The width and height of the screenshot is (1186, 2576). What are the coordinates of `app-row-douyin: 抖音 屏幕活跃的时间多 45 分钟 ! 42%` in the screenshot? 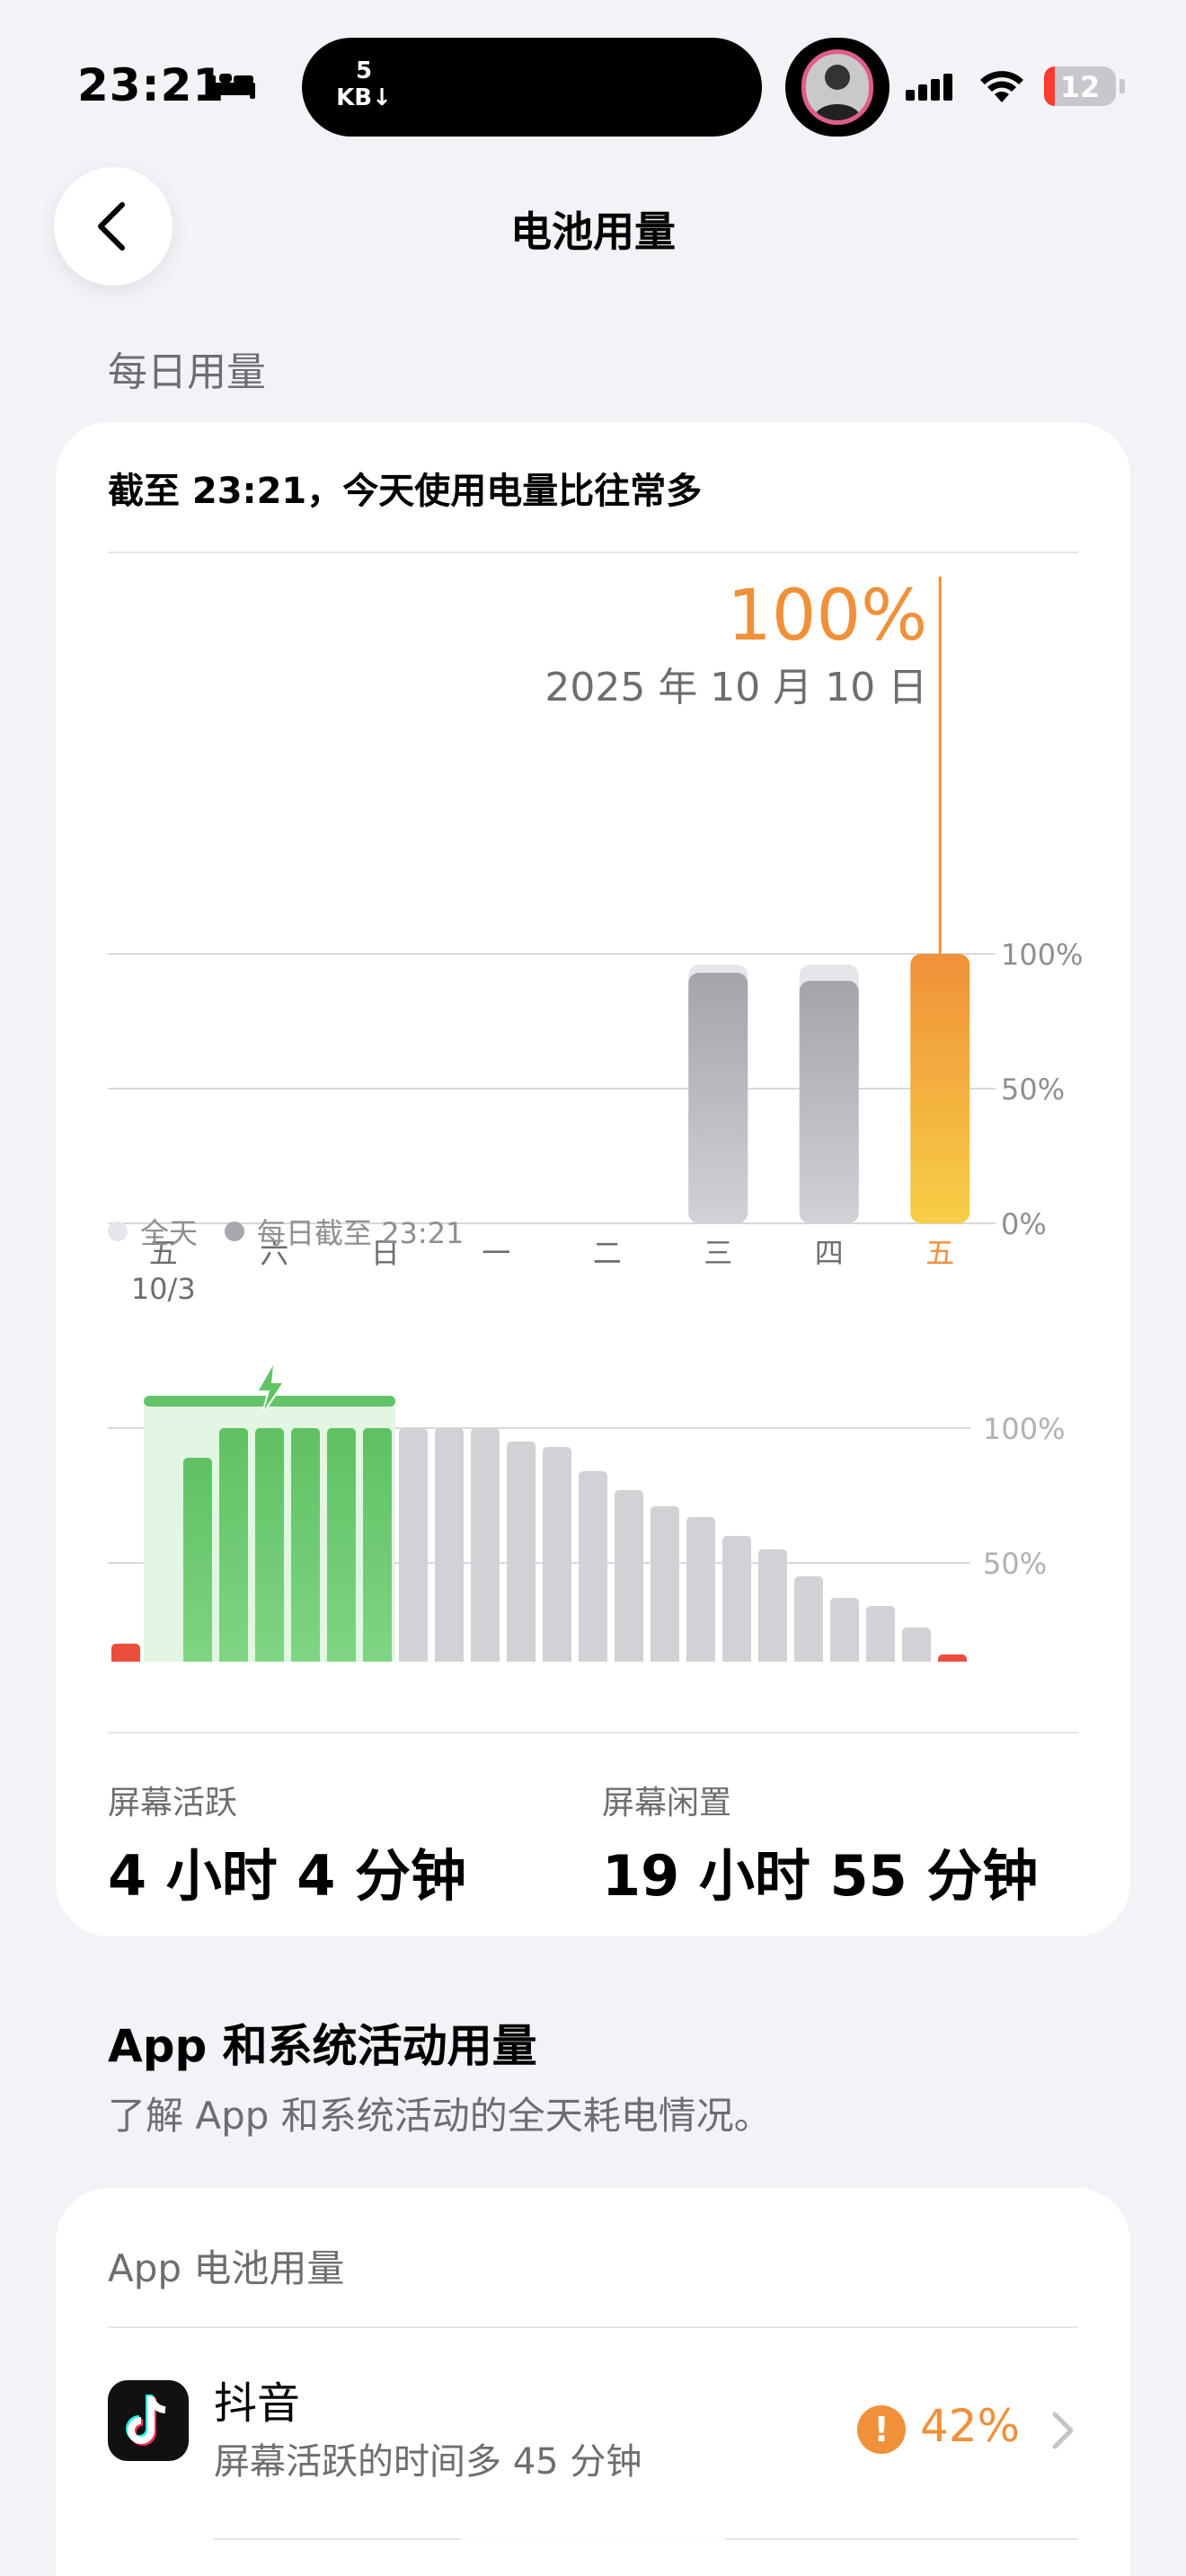 It's located at (593, 2425).